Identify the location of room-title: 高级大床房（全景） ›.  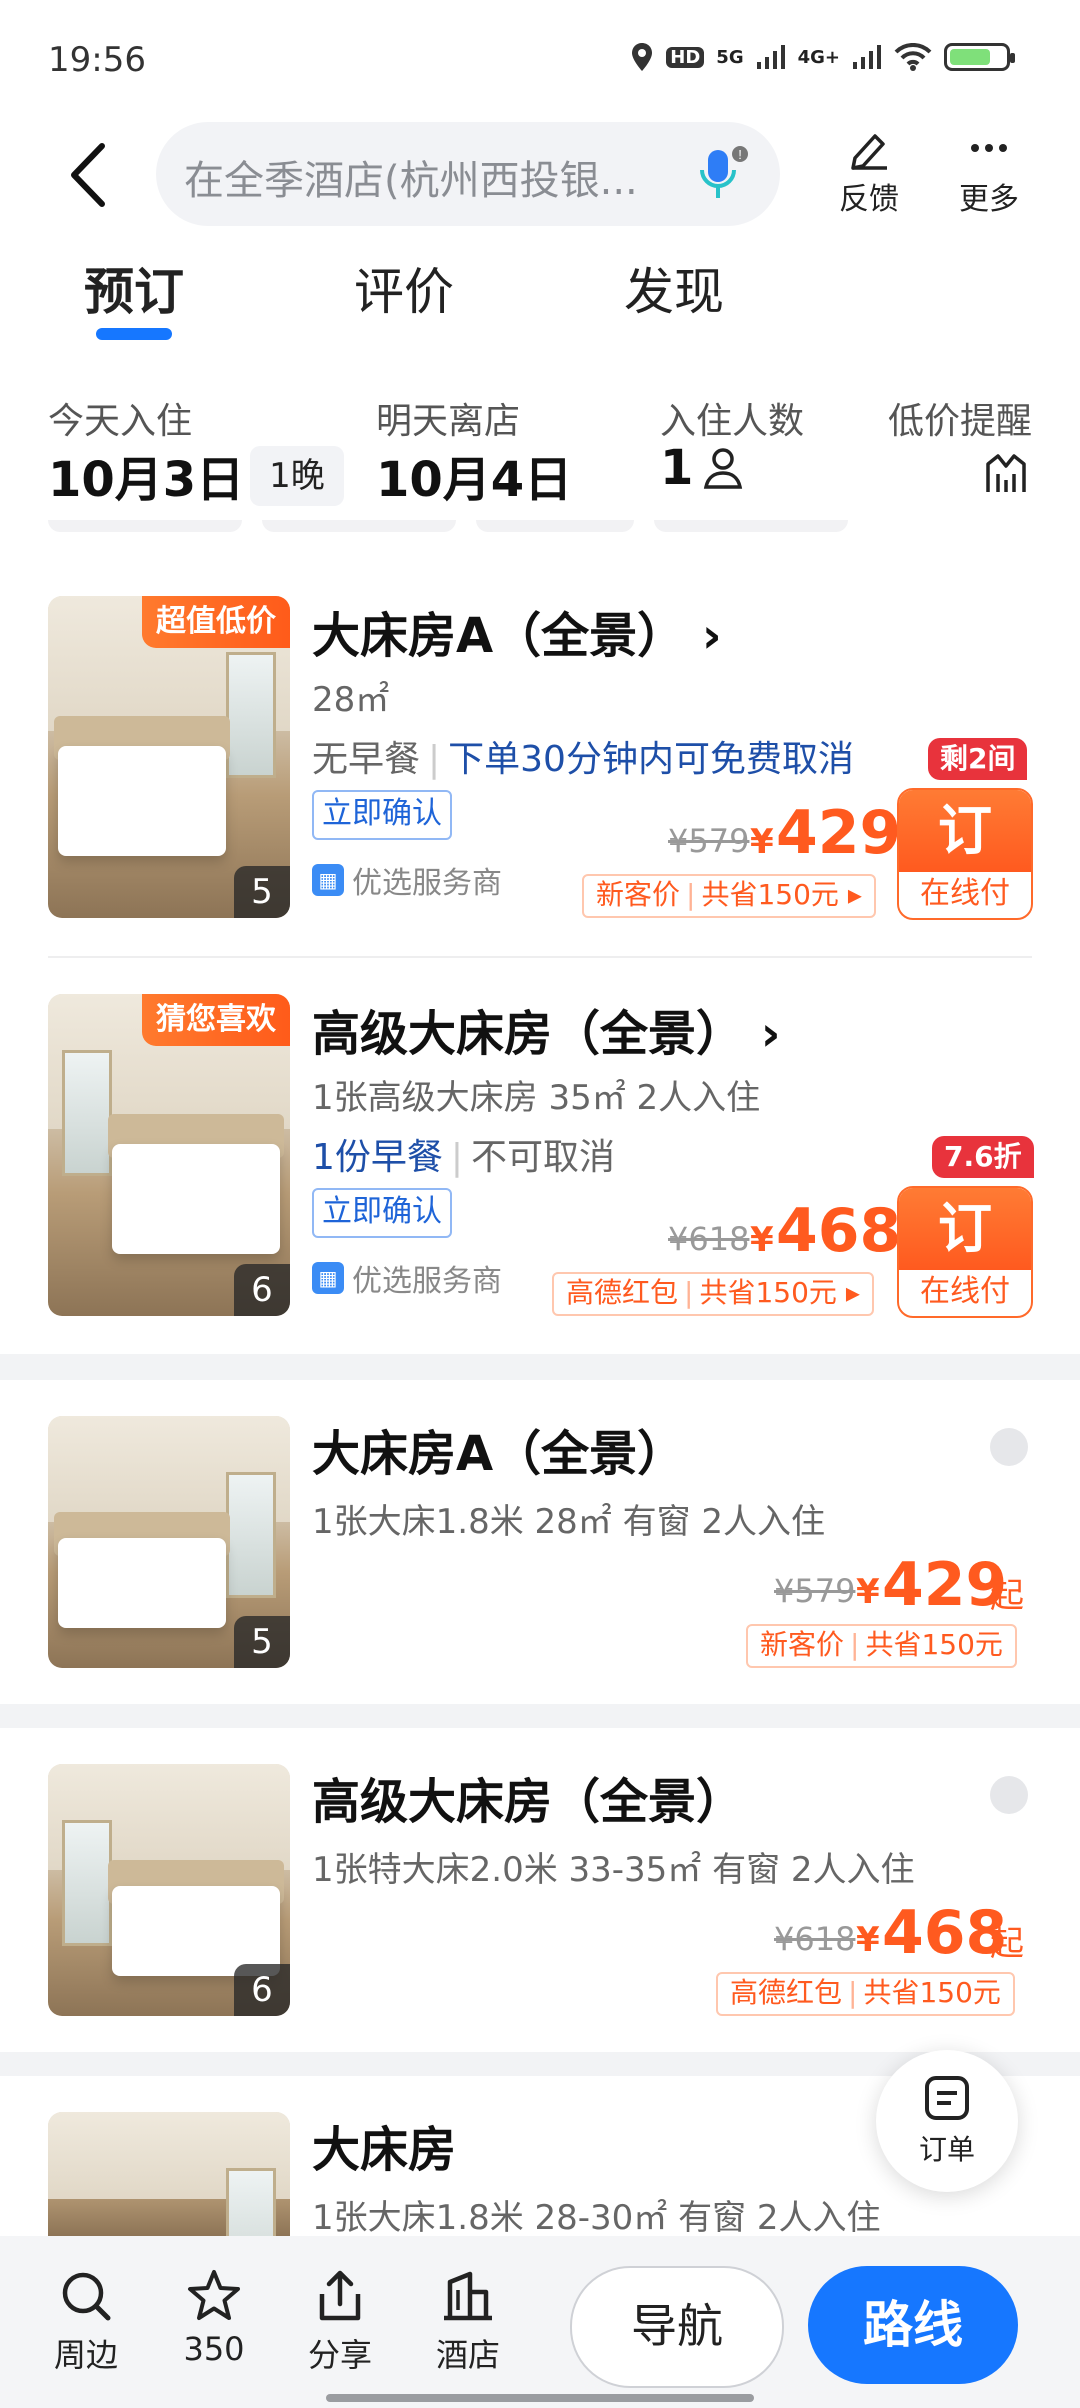
(546, 1029).